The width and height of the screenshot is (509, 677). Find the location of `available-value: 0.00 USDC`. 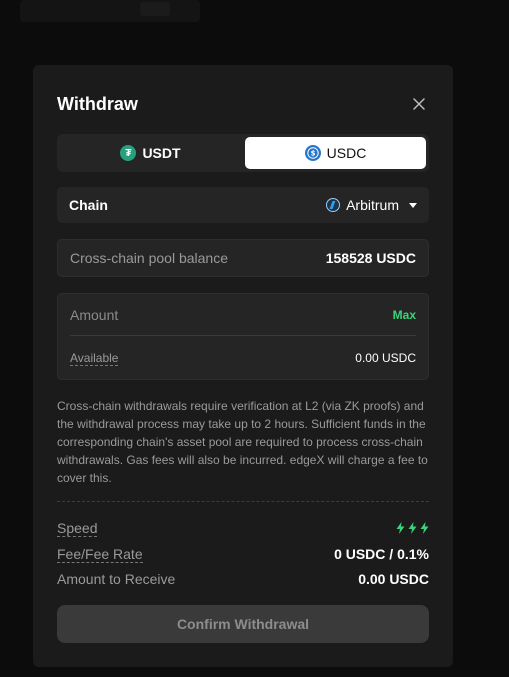

available-value: 0.00 USDC is located at coordinates (385, 358).